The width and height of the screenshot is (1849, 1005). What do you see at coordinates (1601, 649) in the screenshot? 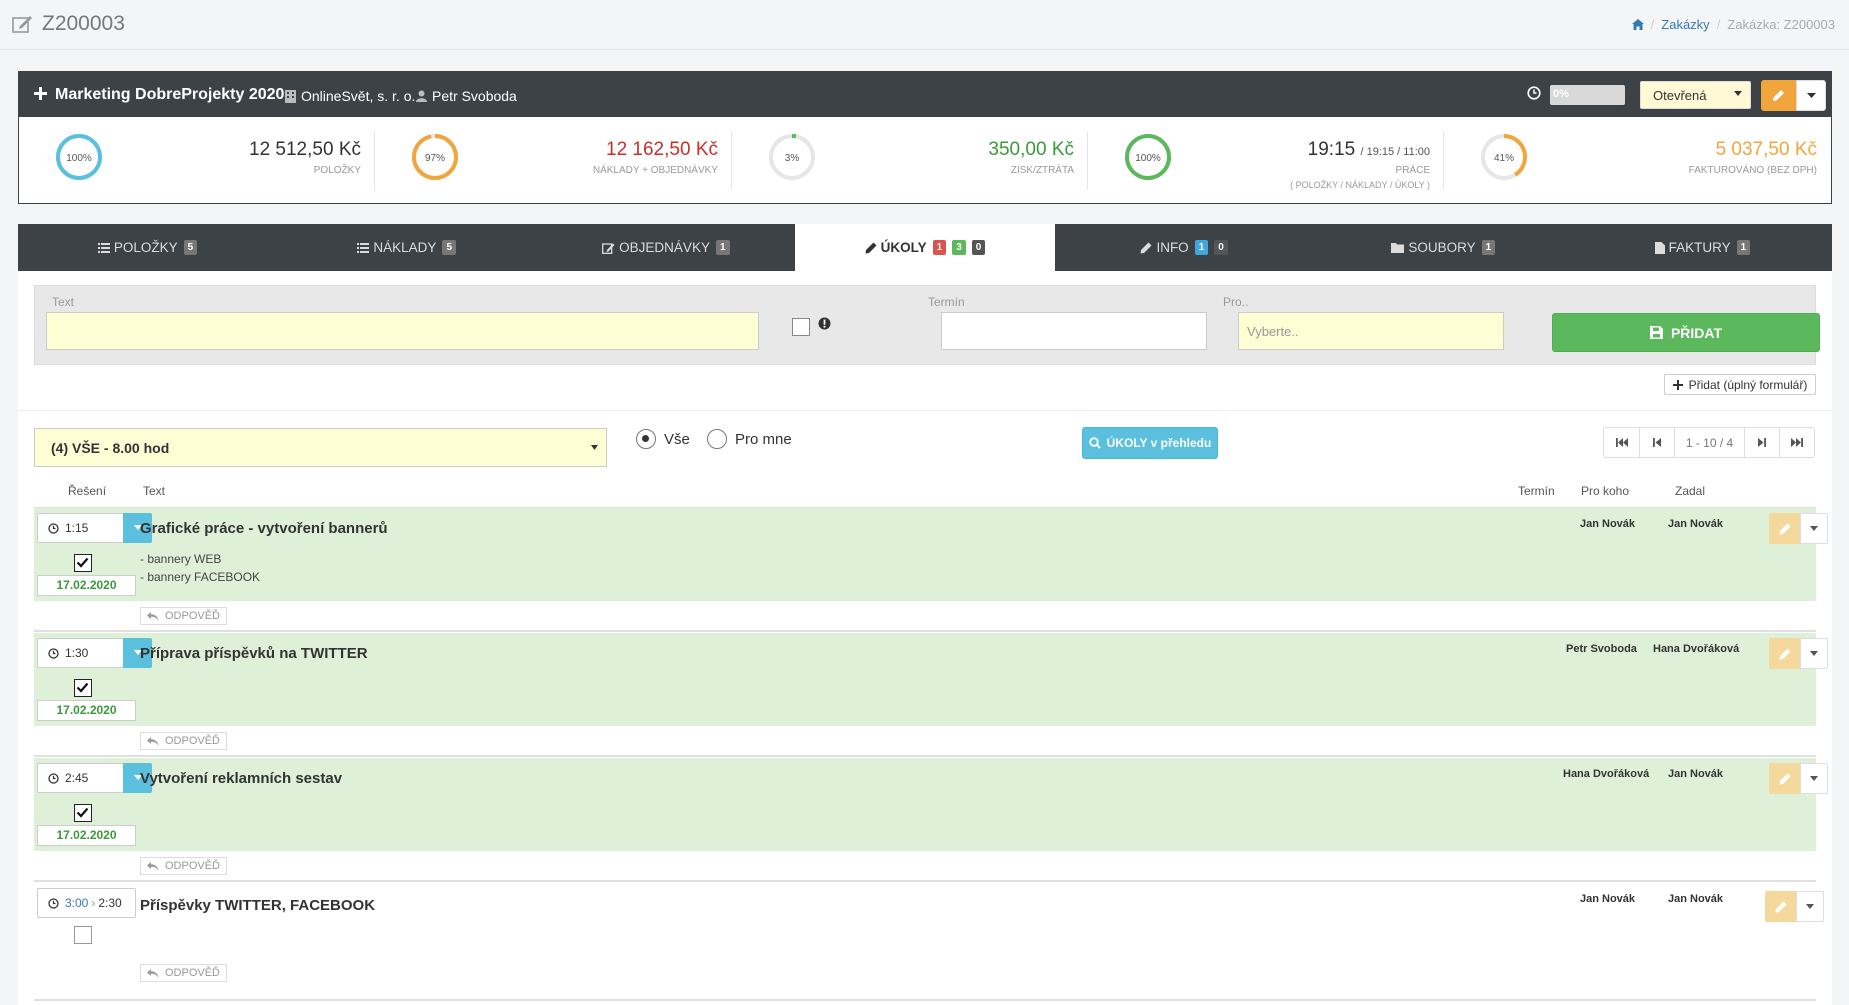
I see `task-assignee: Petr Svoboda` at bounding box center [1601, 649].